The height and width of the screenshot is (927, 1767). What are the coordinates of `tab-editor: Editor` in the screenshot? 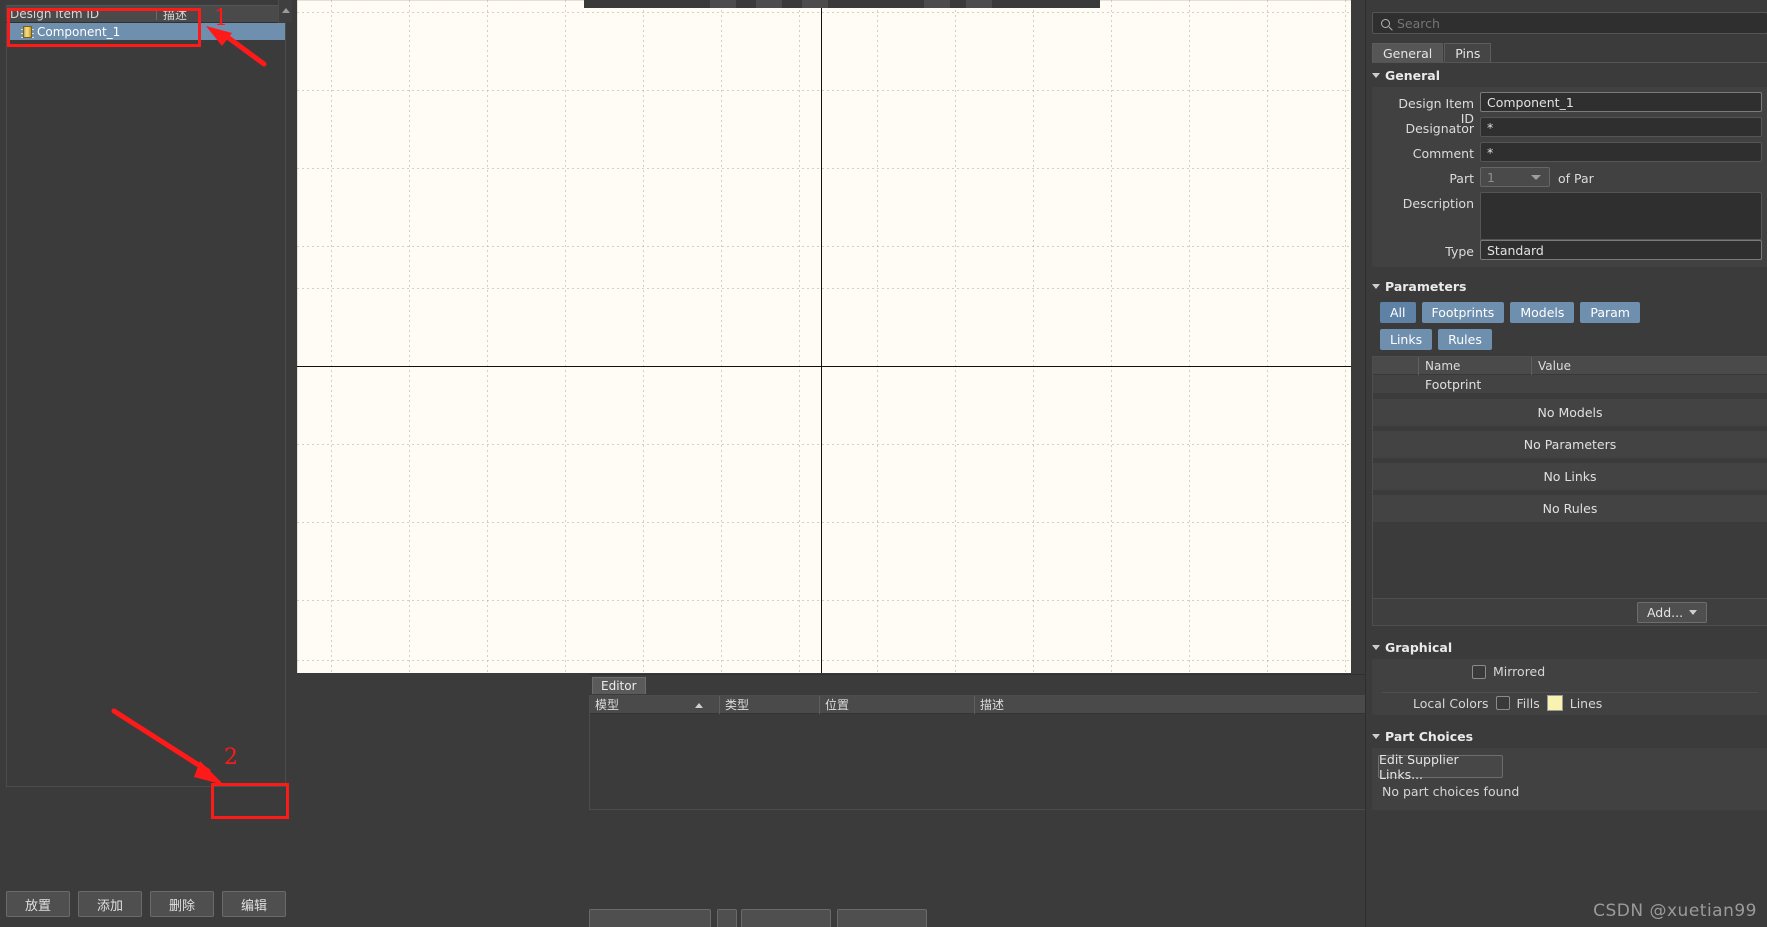 It's located at (619, 685).